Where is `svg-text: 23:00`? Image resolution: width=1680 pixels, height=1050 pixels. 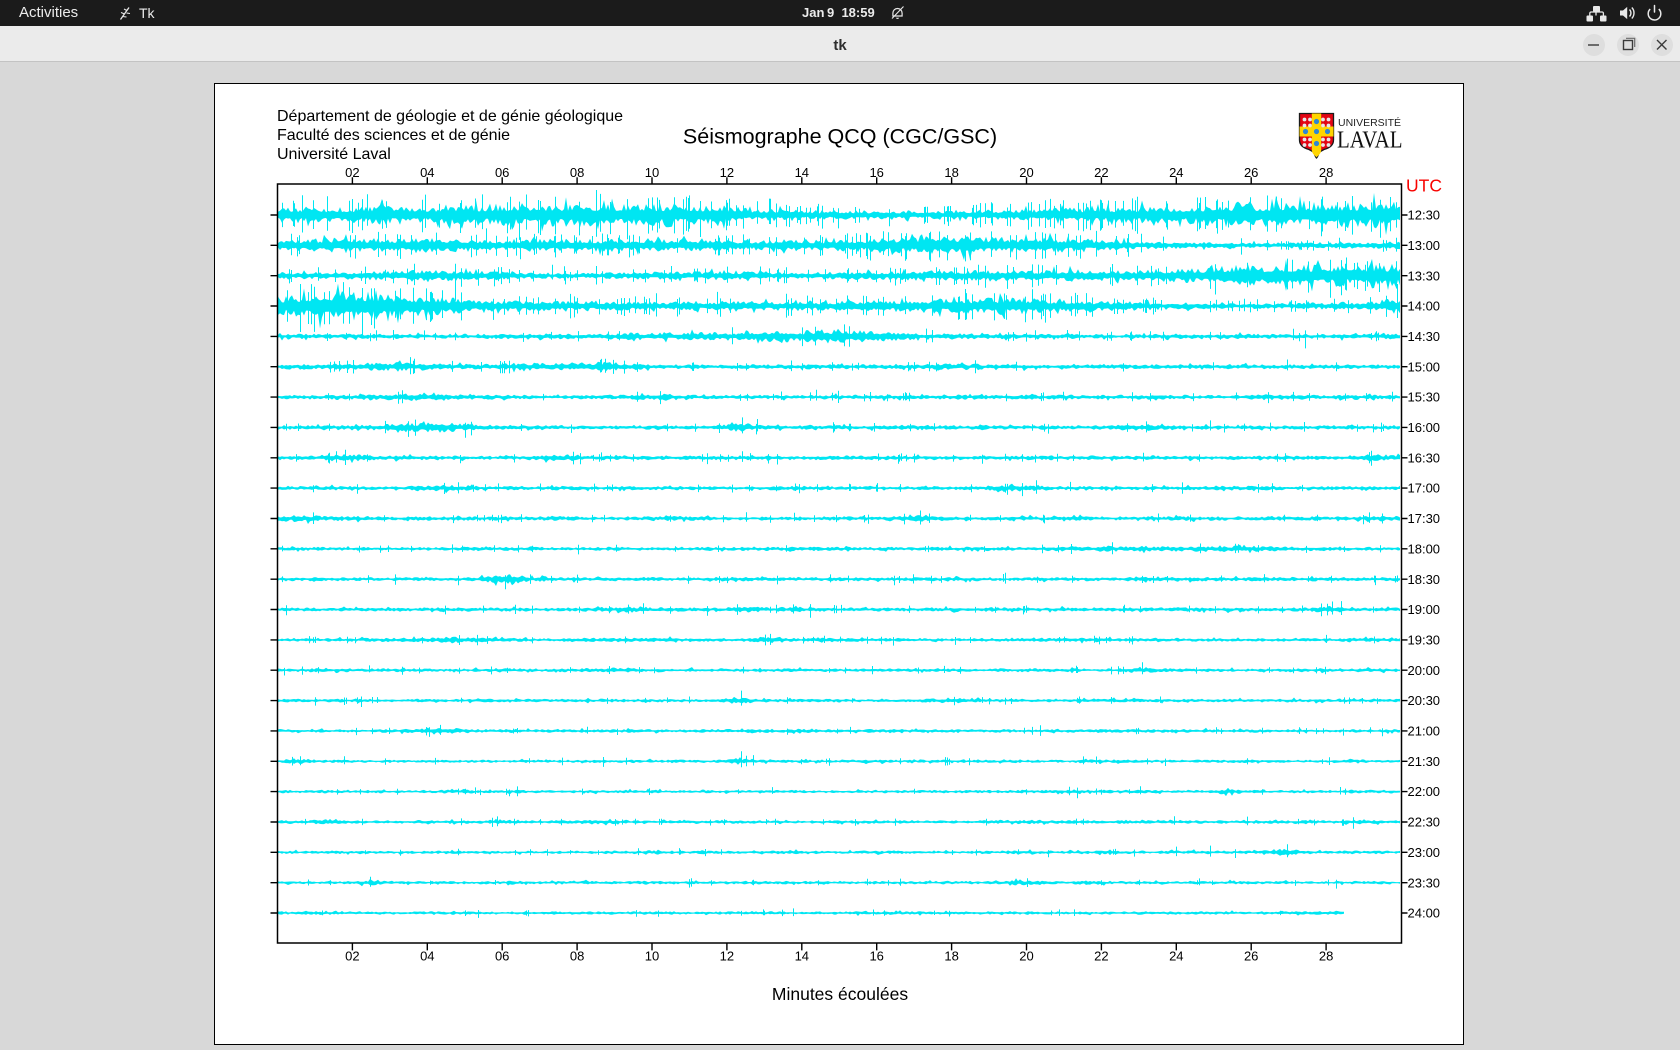
svg-text: 23:00 is located at coordinates (1424, 852).